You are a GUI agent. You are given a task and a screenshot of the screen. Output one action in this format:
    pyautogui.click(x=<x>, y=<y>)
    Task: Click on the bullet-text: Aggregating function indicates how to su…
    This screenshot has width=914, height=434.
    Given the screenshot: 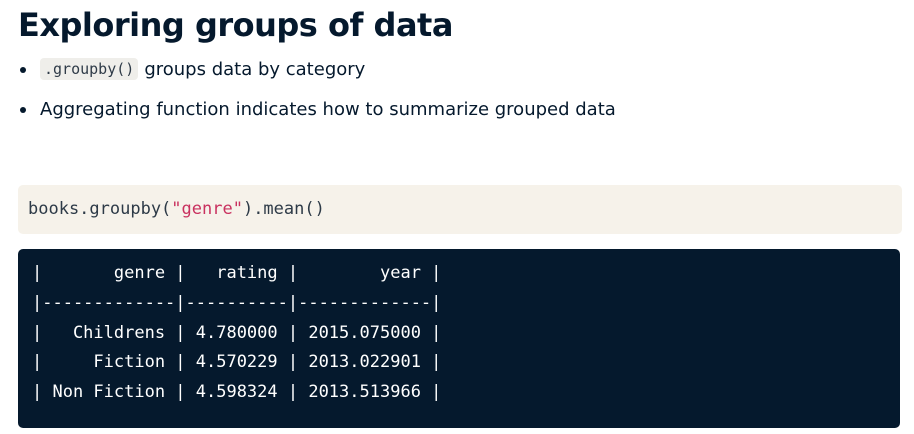 What is the action you would take?
    pyautogui.click(x=328, y=109)
    